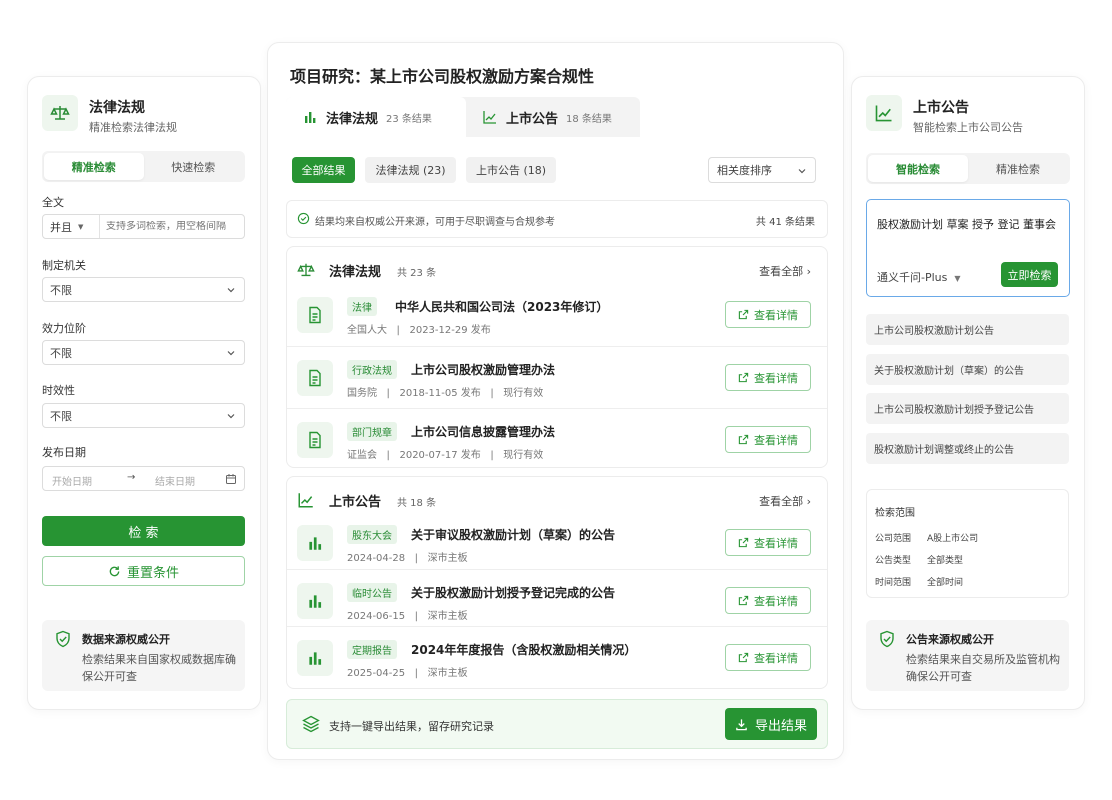 This screenshot has height=800, width=1112. Describe the element at coordinates (895, 513) in the screenshot. I see `scope-title: 检索范围` at that location.